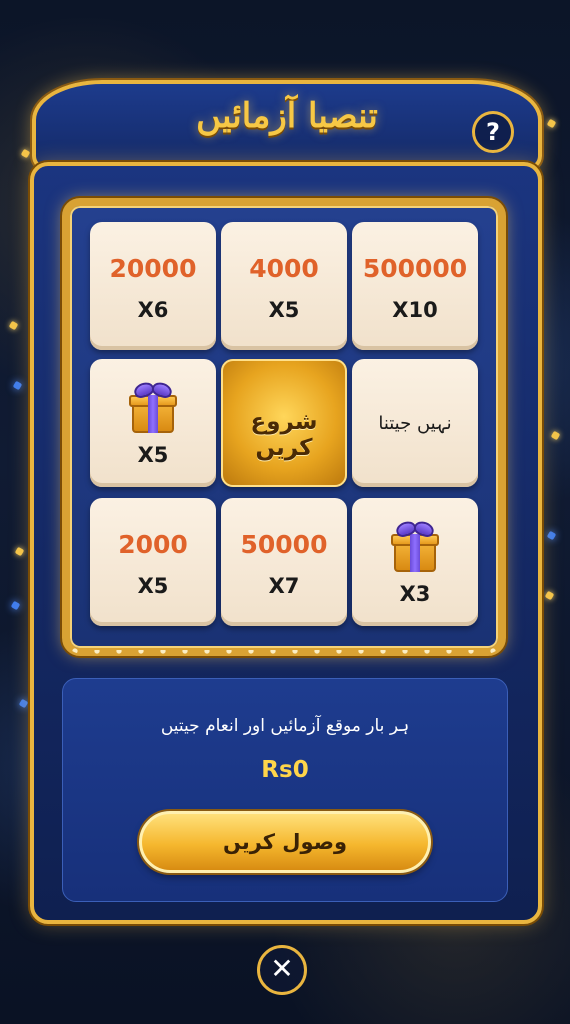 Image resolution: width=570 pixels, height=1024 pixels. I want to click on reward-message: ہر بار موقع آزمائیں اور انعام جیتیں, so click(285, 726).